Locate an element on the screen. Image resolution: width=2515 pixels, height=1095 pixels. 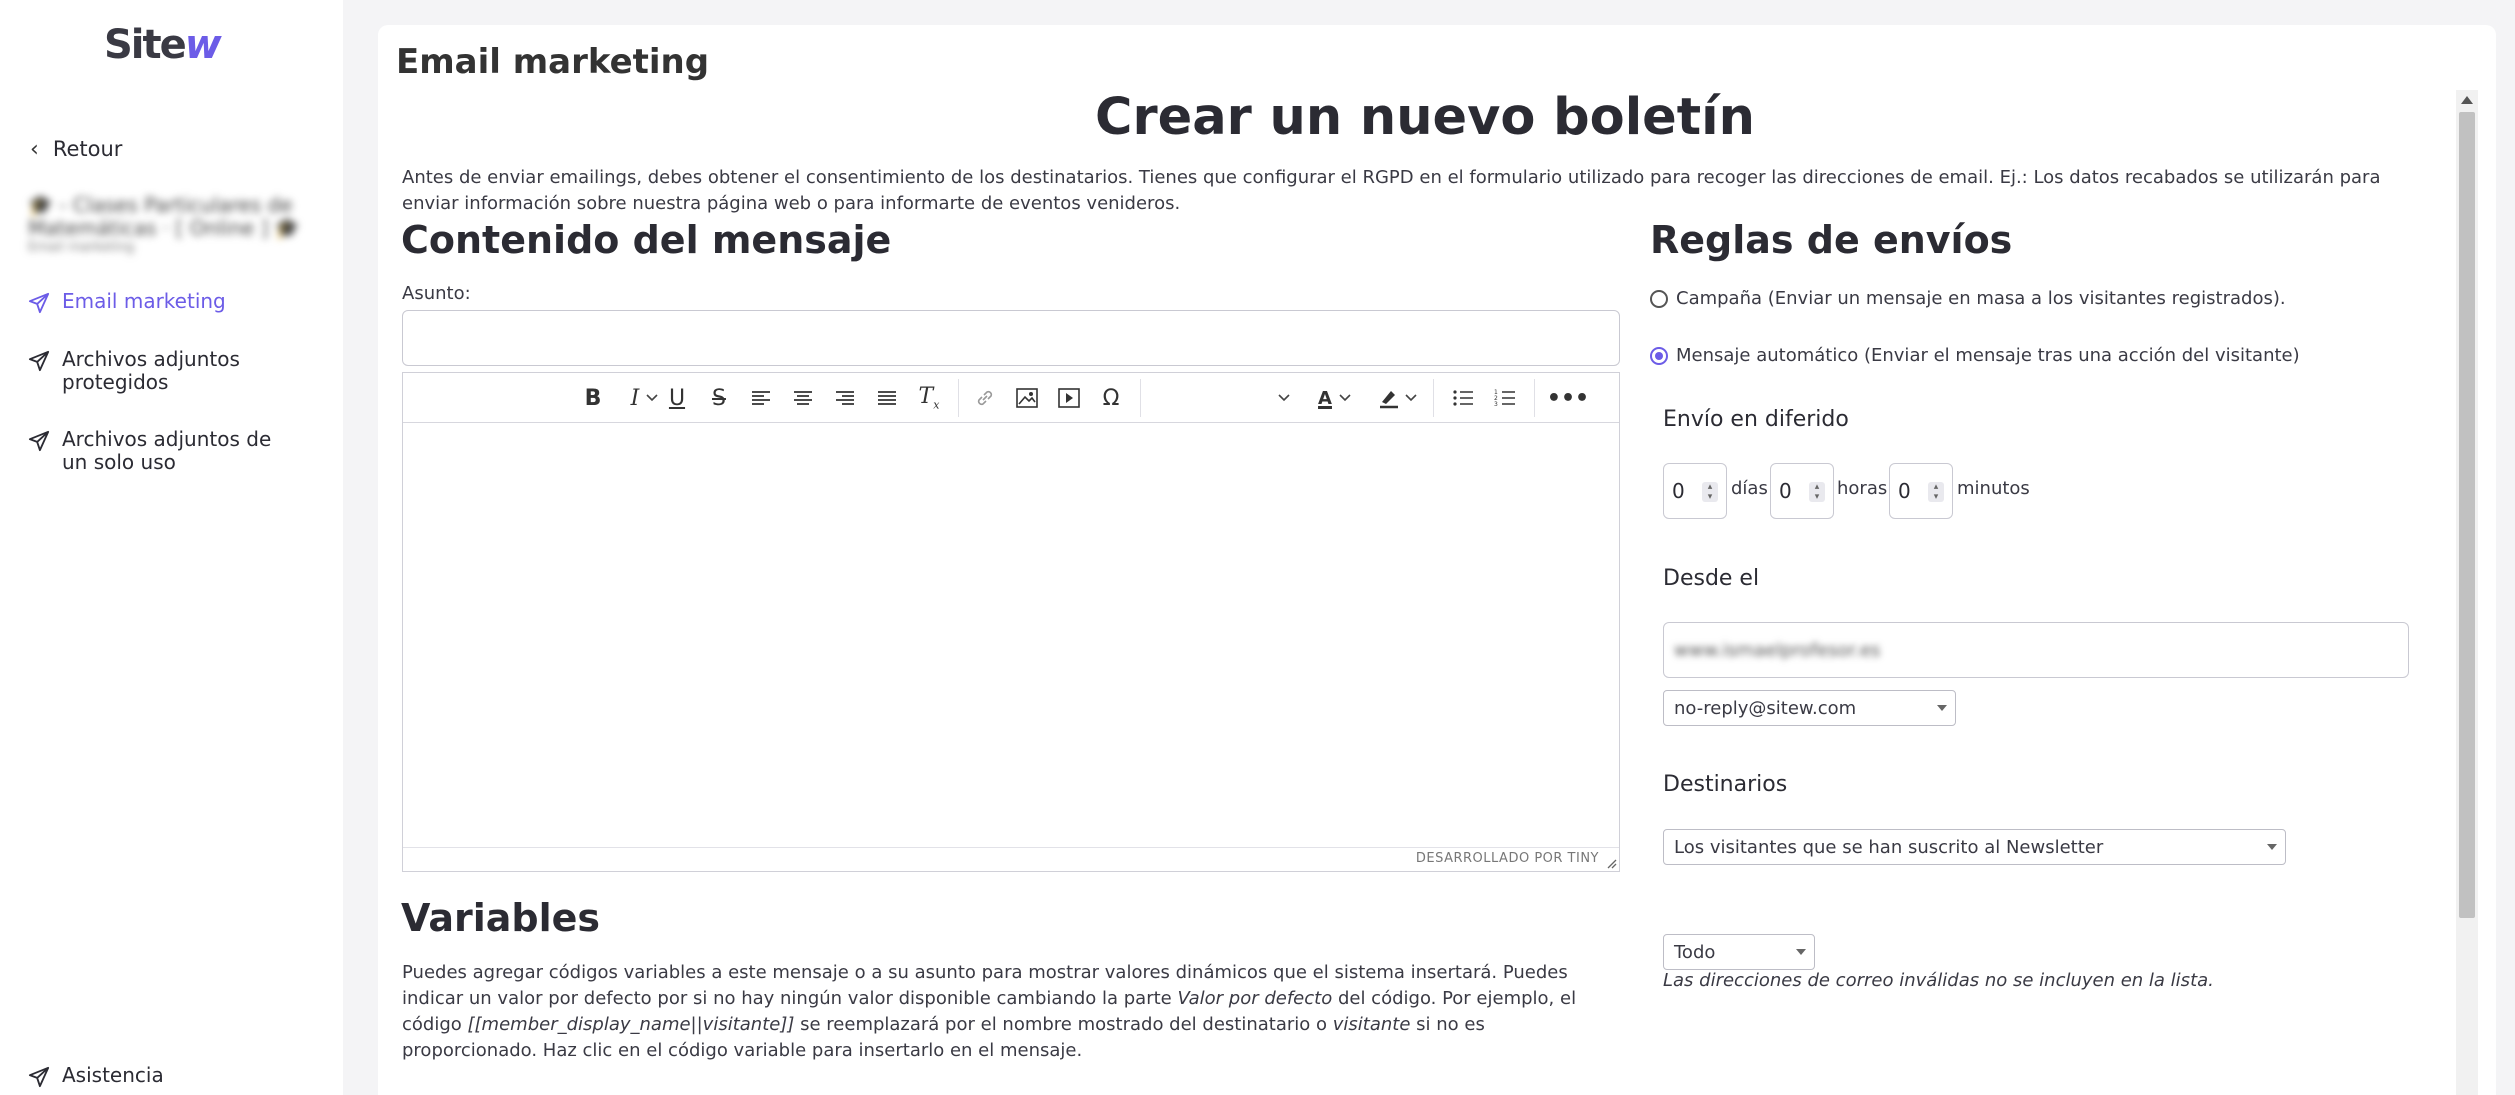
align-right-button is located at coordinates (845, 398).